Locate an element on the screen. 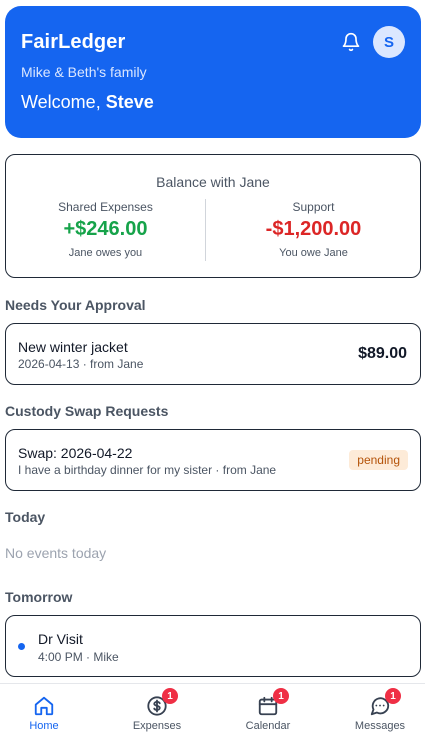 This screenshot has width=425, height=741. event-subtitle: 4:00 PM · Mike is located at coordinates (78, 657).